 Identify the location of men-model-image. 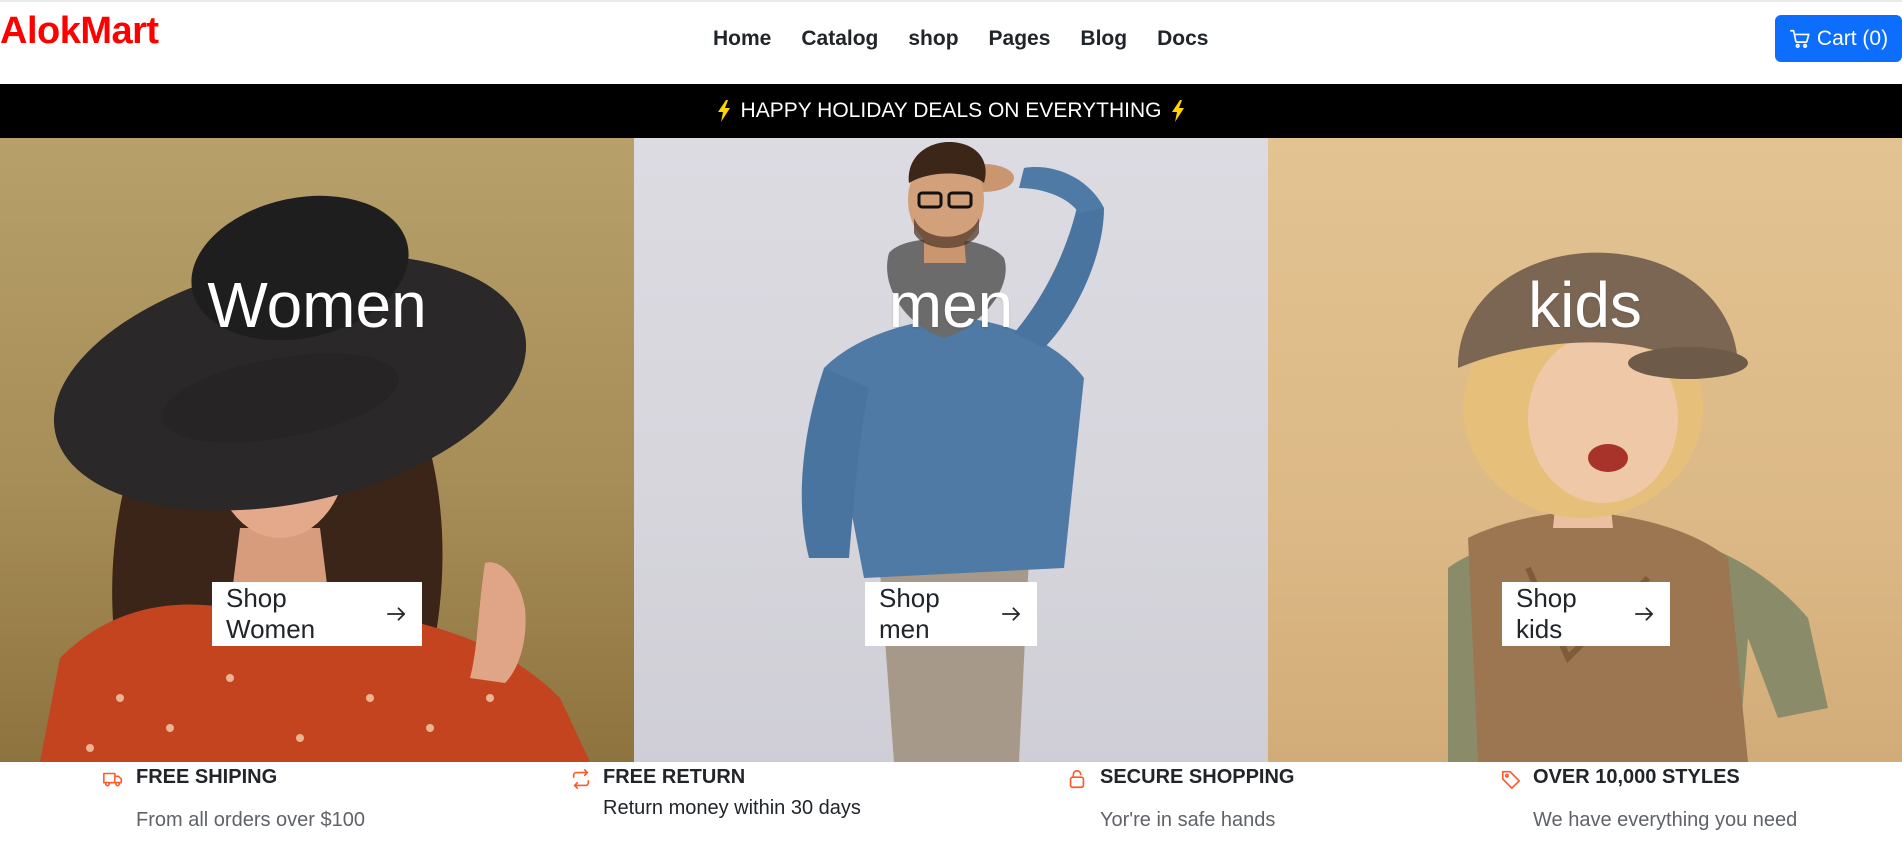
(952, 452).